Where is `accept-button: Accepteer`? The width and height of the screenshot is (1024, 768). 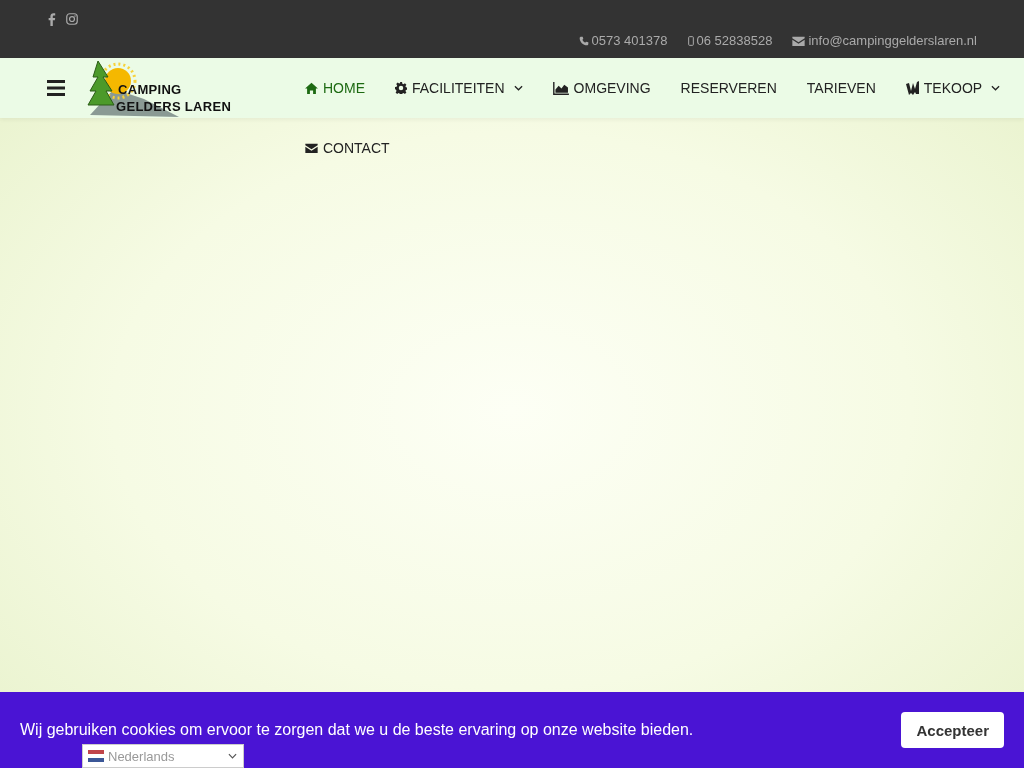 accept-button: Accepteer is located at coordinates (952, 730).